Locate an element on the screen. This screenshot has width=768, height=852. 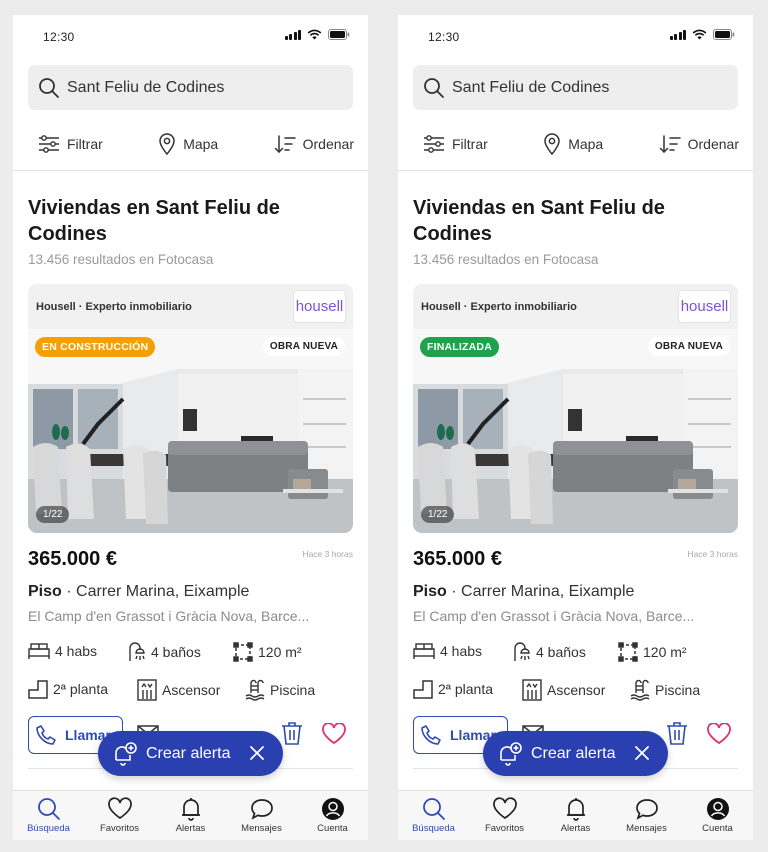
agency-header: Housell · Experto inmobiliario housell is located at coordinates (190, 306).